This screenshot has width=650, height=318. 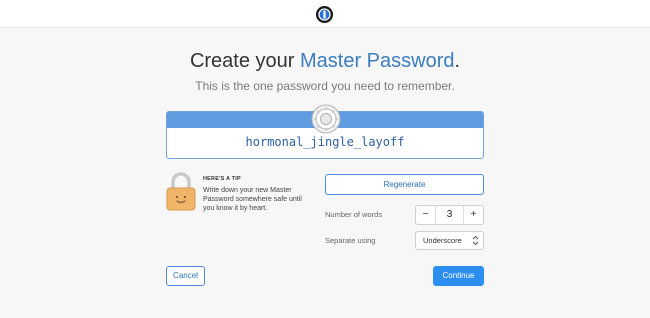 I want to click on page-title: Create your Master Password., so click(x=325, y=61).